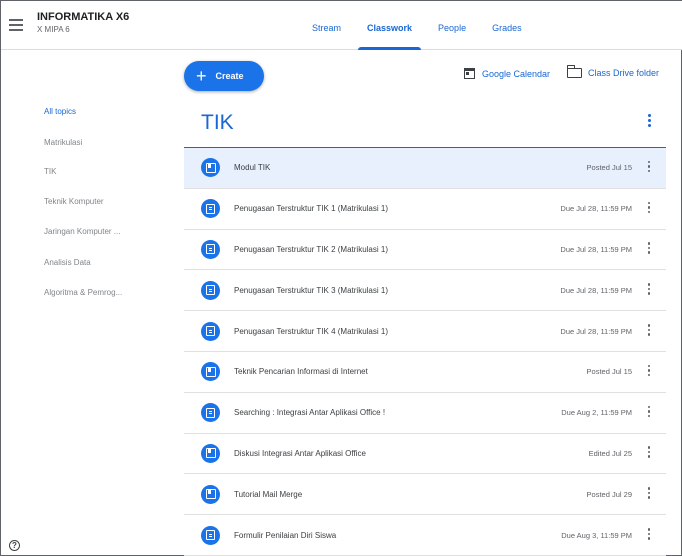 This screenshot has height=556, width=682. I want to click on class-name: INFORMATIKA X6, so click(83, 17).